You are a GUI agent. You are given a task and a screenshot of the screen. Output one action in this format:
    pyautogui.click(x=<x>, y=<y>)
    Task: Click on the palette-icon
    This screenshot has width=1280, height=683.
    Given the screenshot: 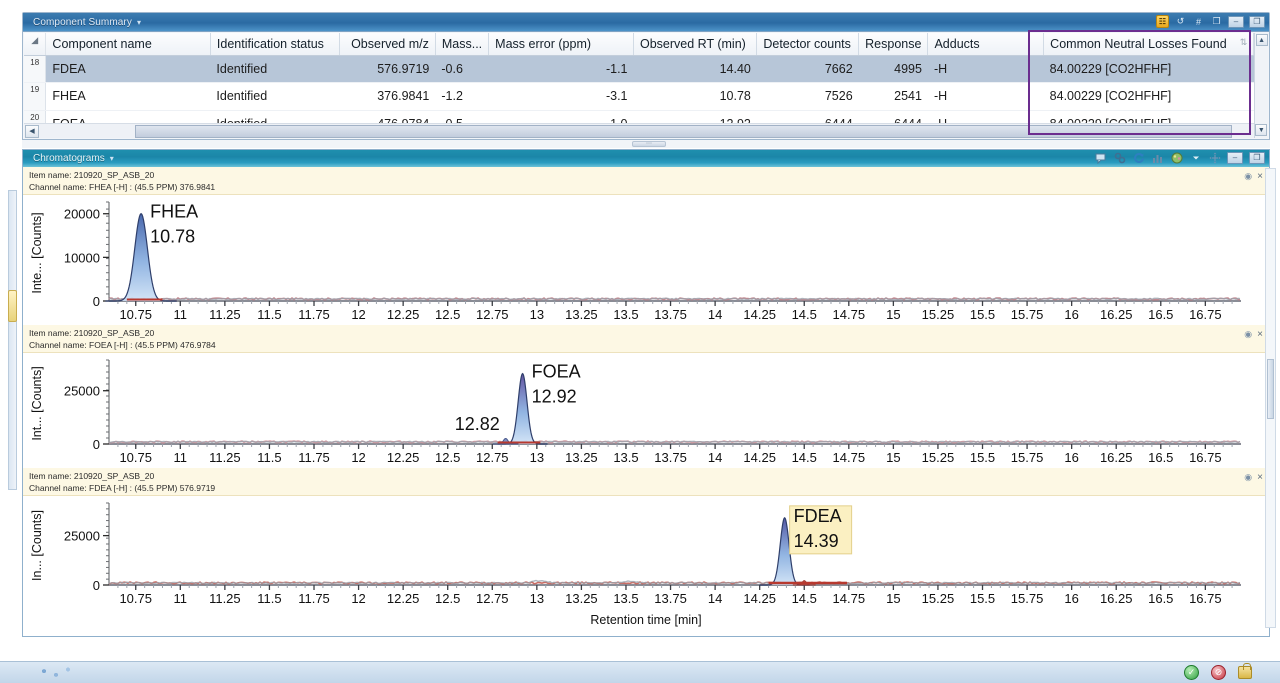 What is the action you would take?
    pyautogui.click(x=1176, y=157)
    